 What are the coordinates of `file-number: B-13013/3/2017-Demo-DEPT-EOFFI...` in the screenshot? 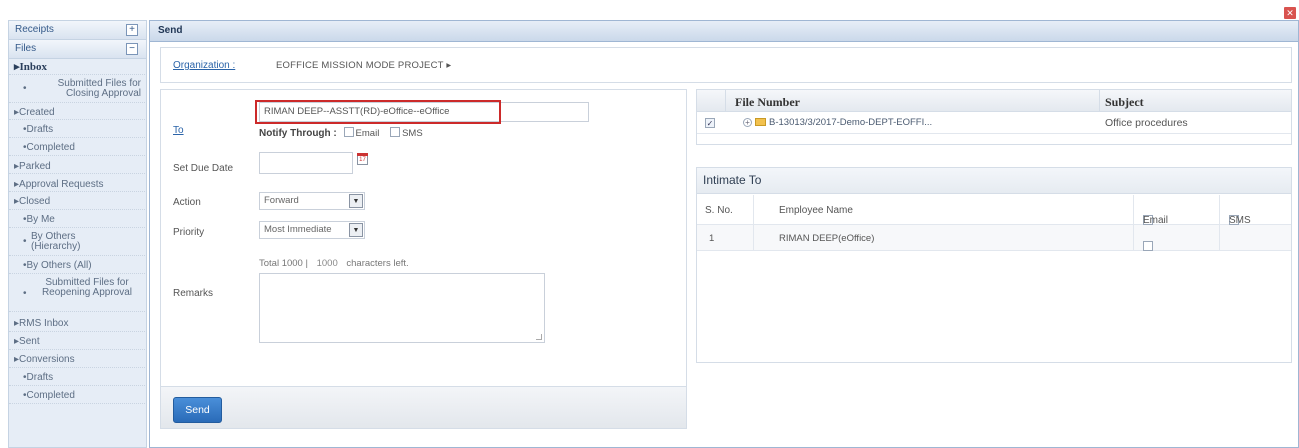 It's located at (850, 122).